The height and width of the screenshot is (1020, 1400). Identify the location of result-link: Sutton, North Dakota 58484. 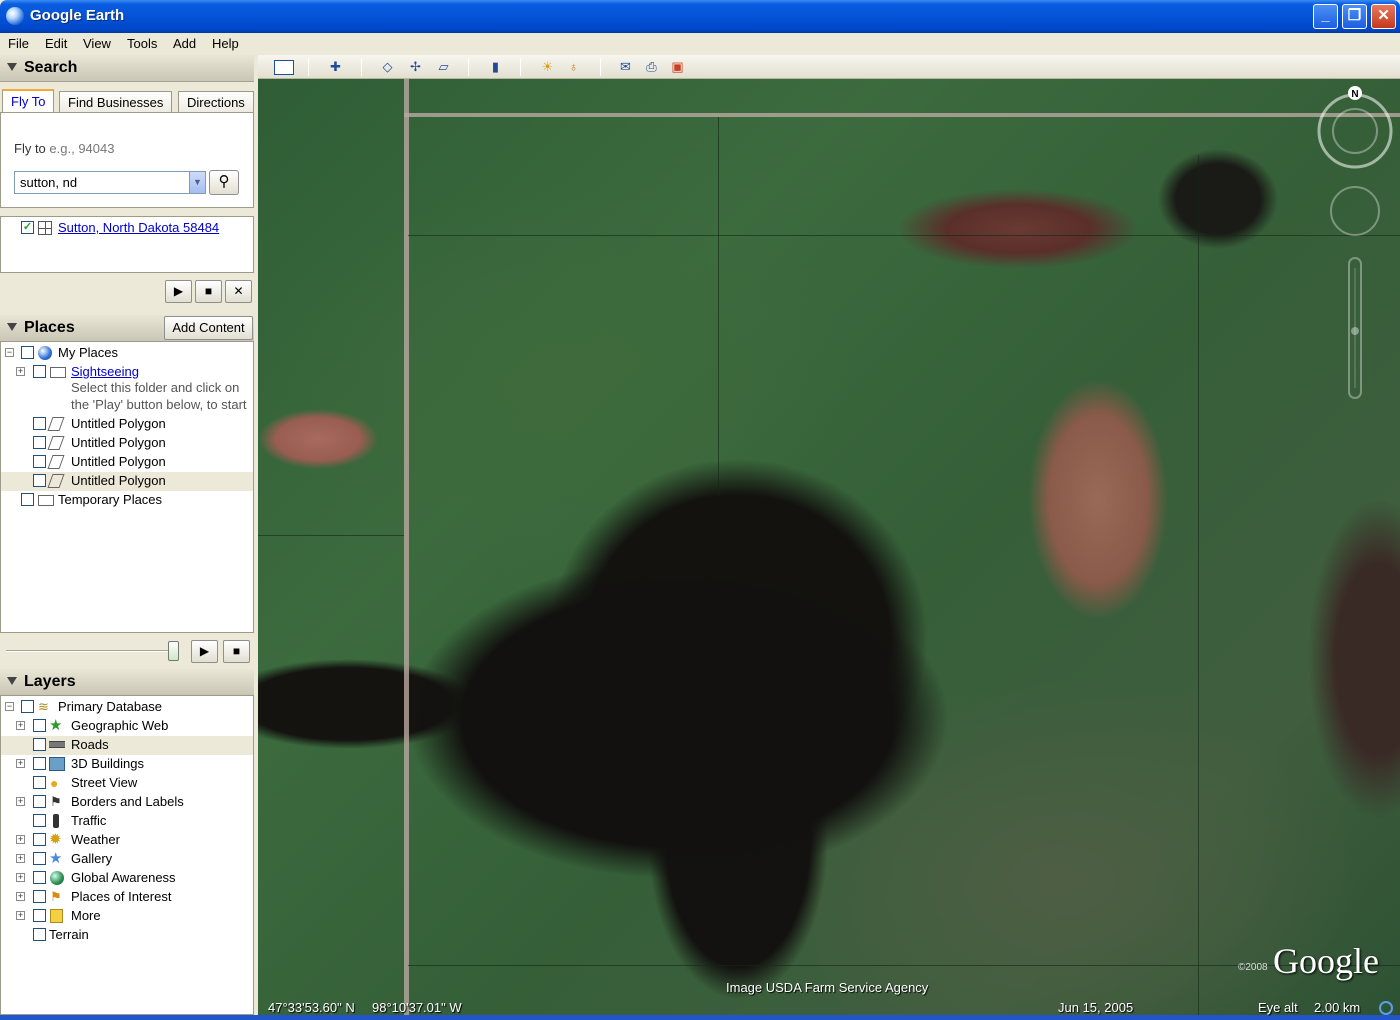
(138, 227).